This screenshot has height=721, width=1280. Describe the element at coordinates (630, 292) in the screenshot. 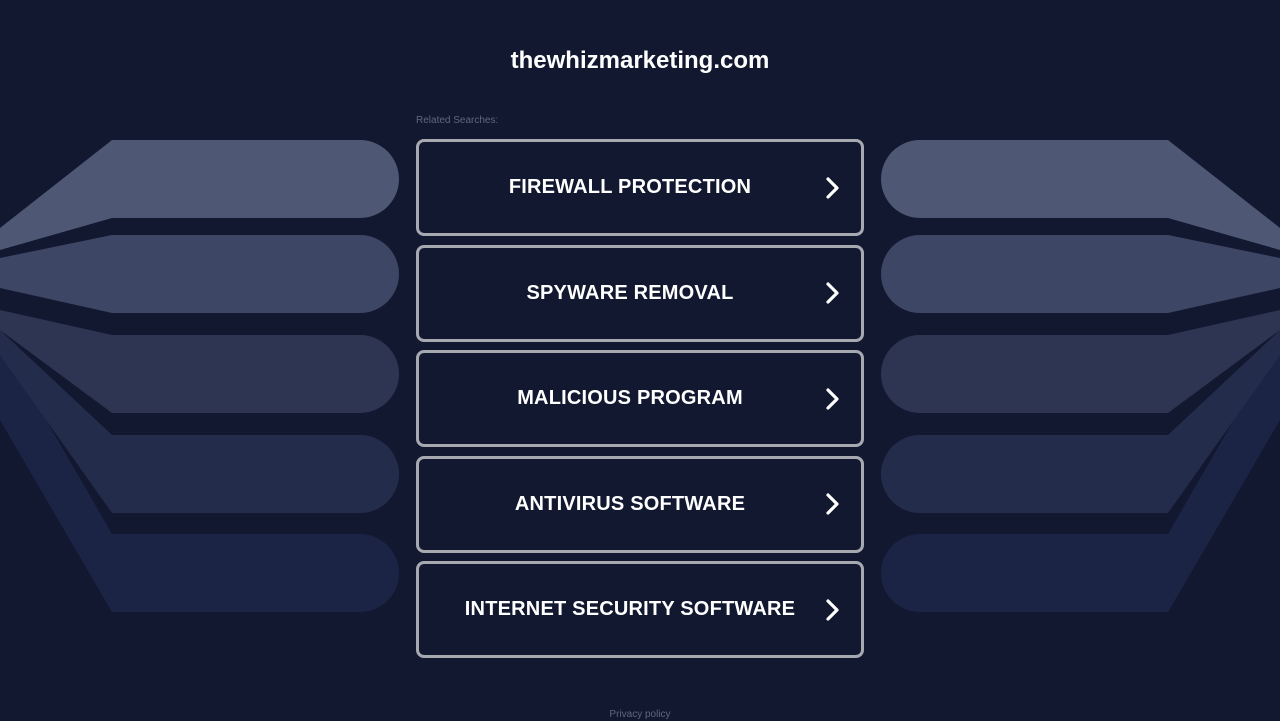

I see `search-button-label: SPYWARE REMOVAL` at that location.